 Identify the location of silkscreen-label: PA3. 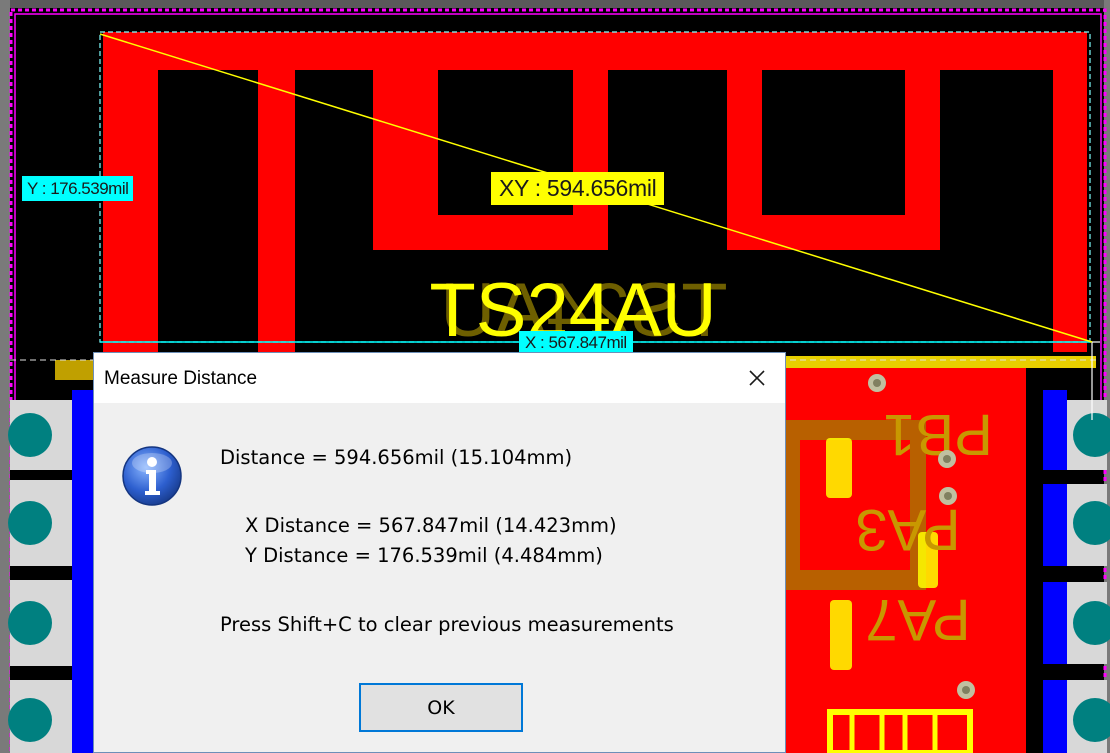
(907, 529).